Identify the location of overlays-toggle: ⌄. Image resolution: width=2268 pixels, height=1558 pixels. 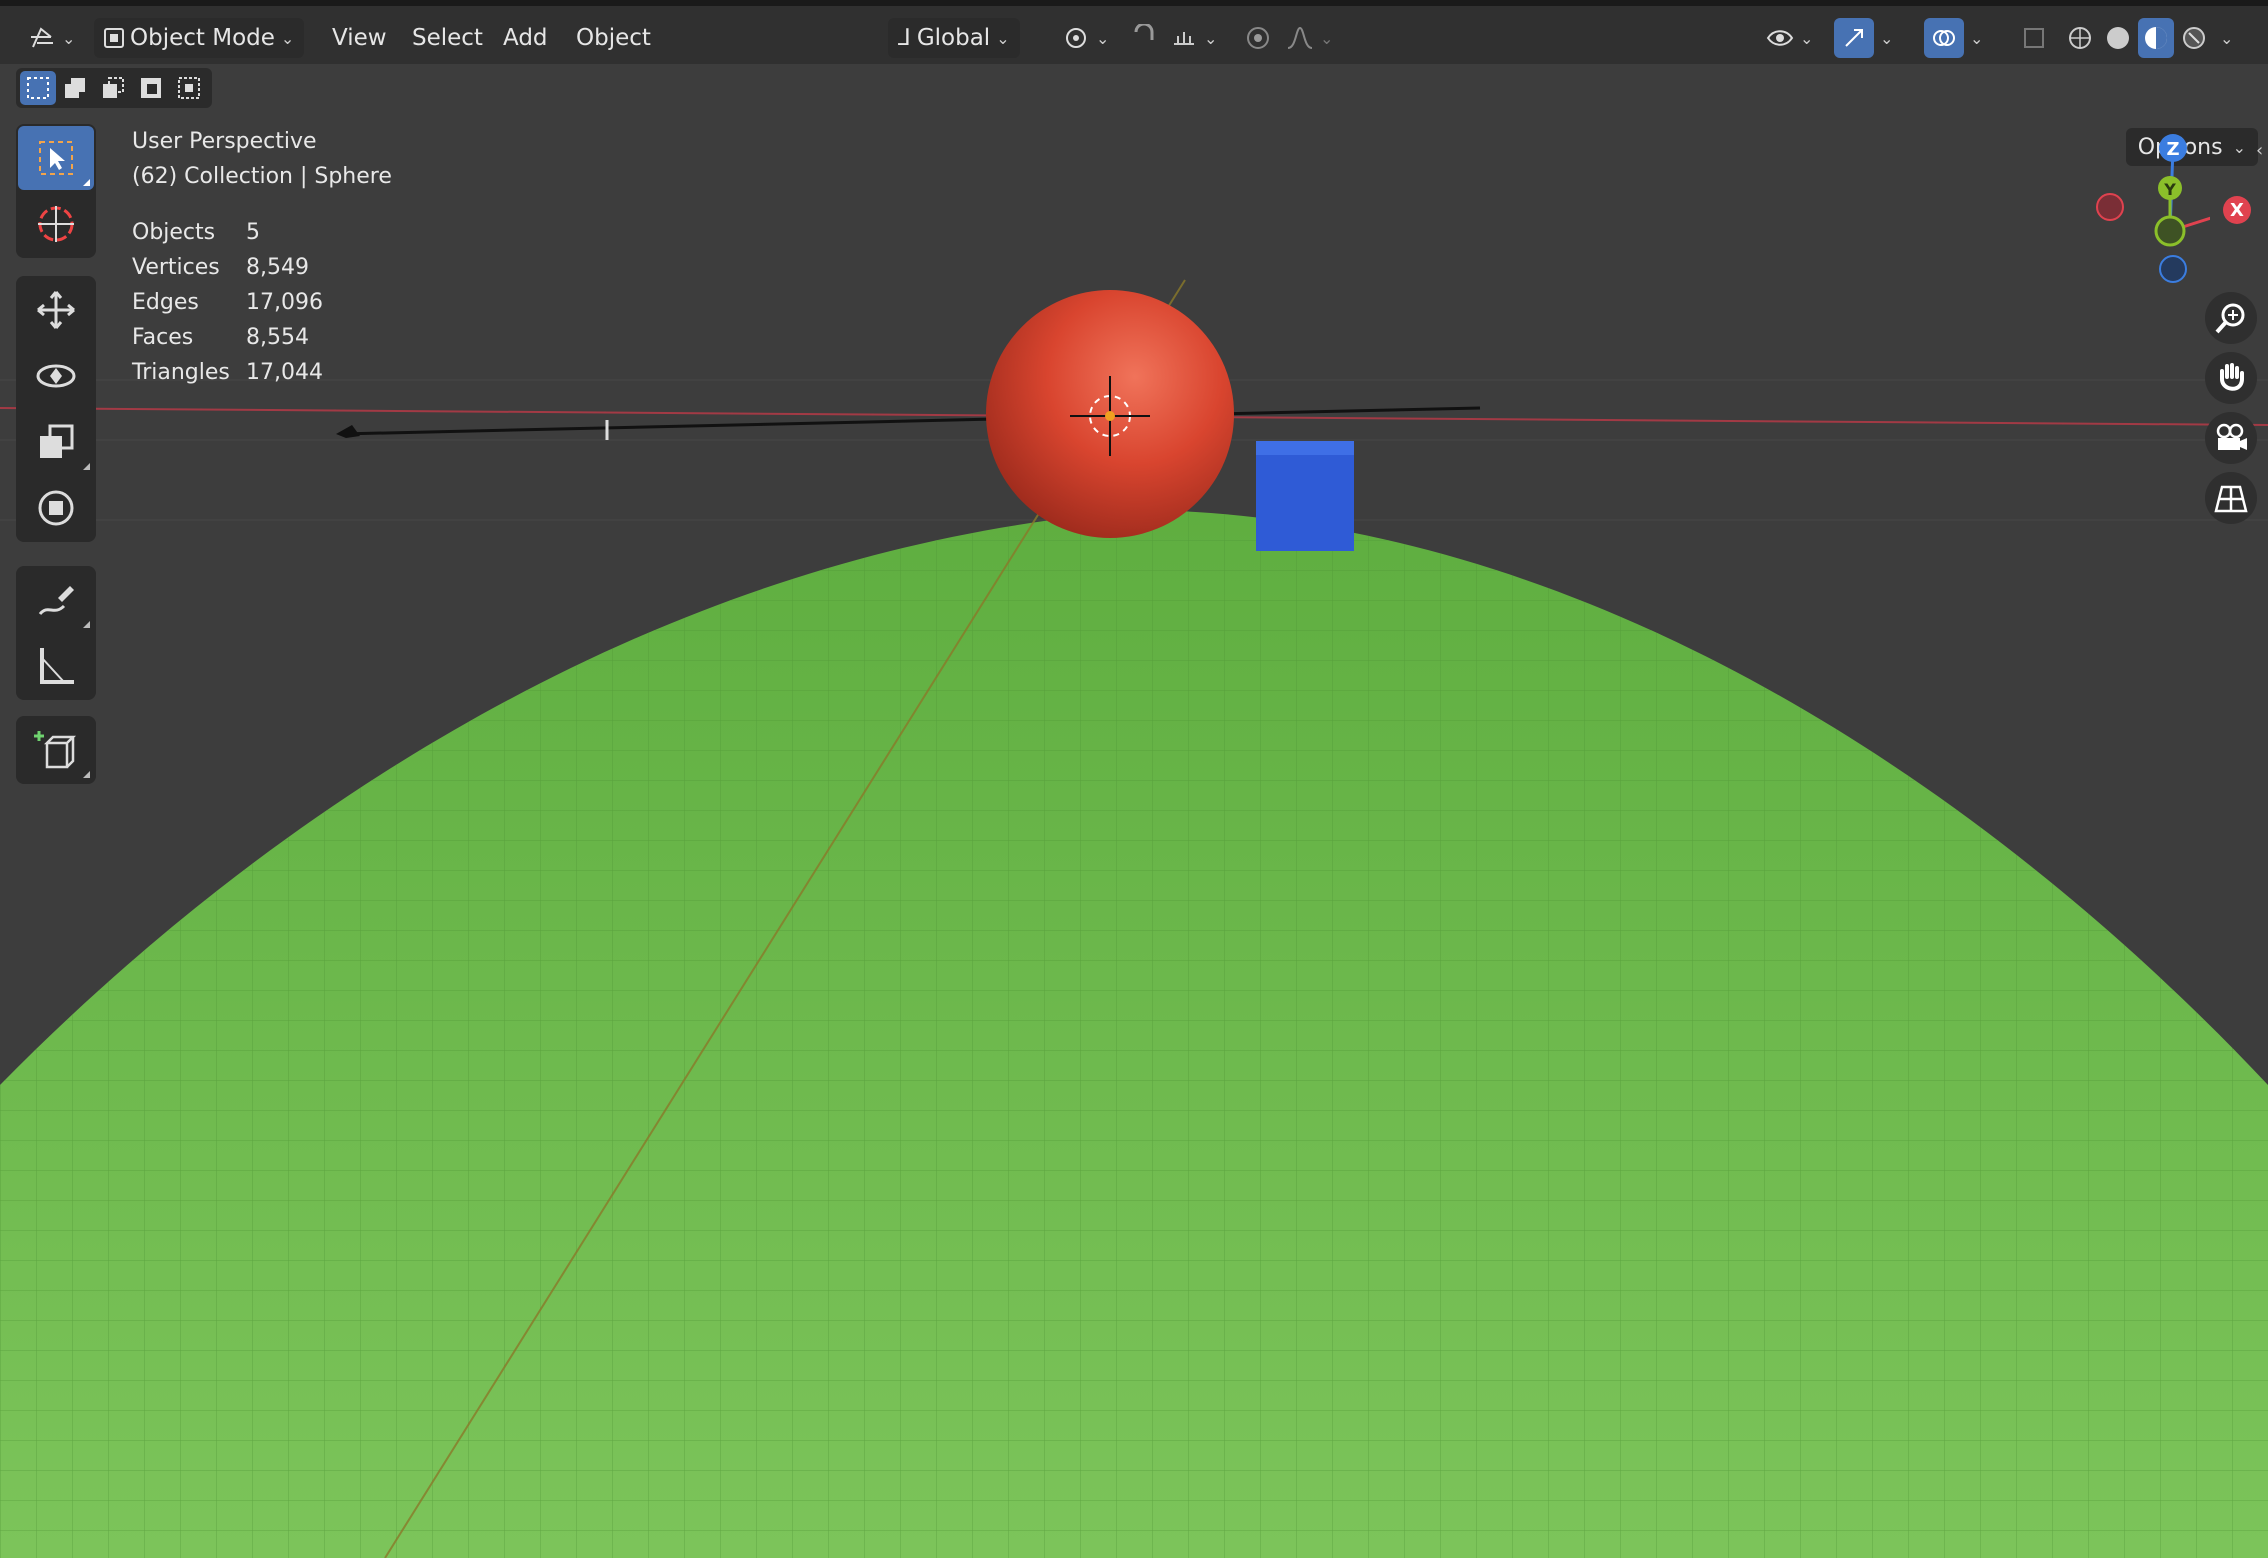
(1953, 38).